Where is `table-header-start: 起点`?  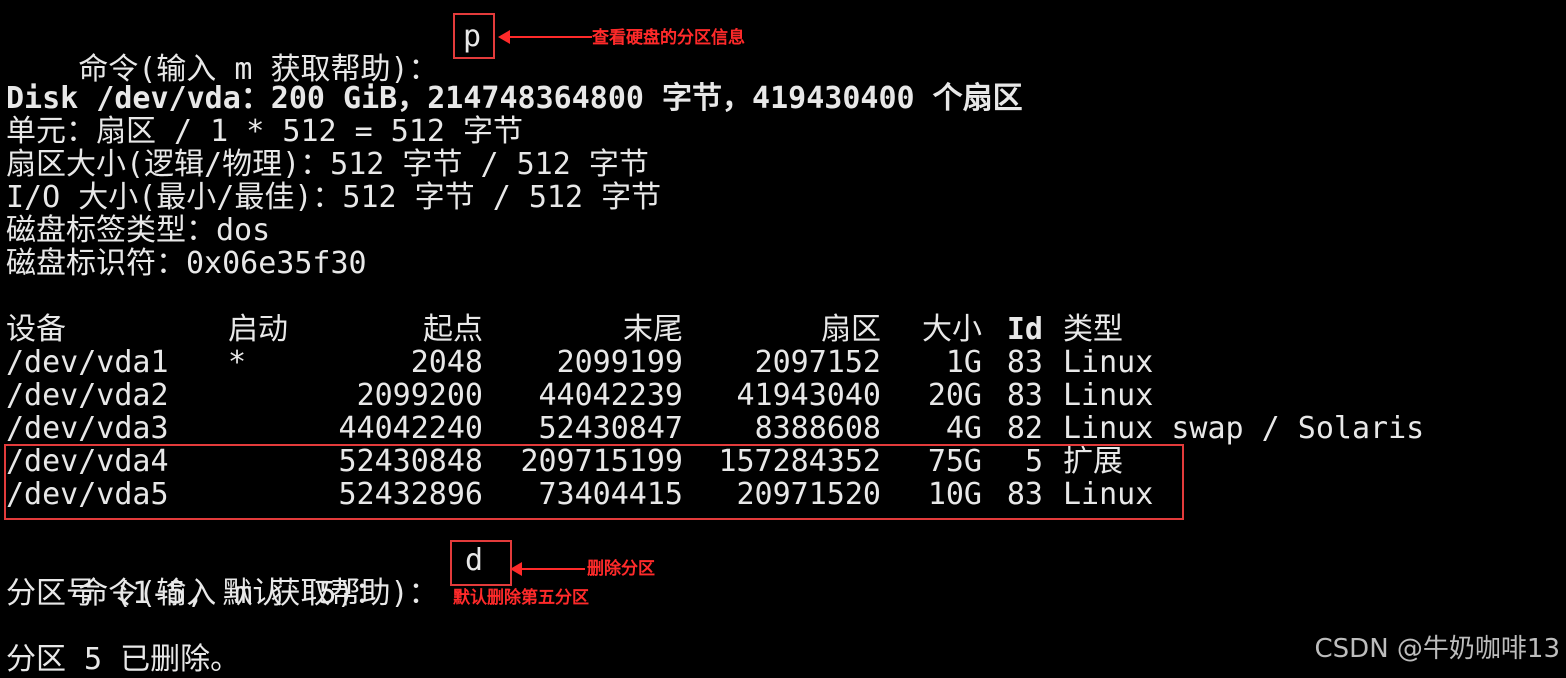 table-header-start: 起点 is located at coordinates (453, 329).